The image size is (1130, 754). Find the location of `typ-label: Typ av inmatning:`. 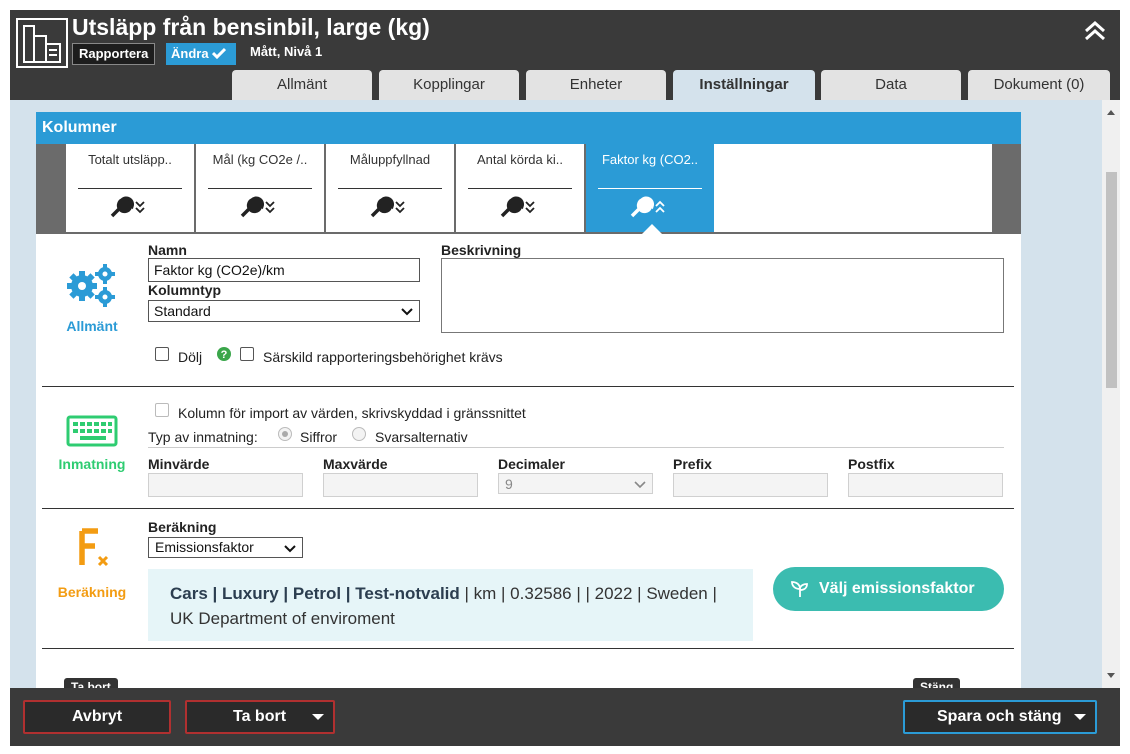

typ-label: Typ av inmatning: is located at coordinates (203, 437).